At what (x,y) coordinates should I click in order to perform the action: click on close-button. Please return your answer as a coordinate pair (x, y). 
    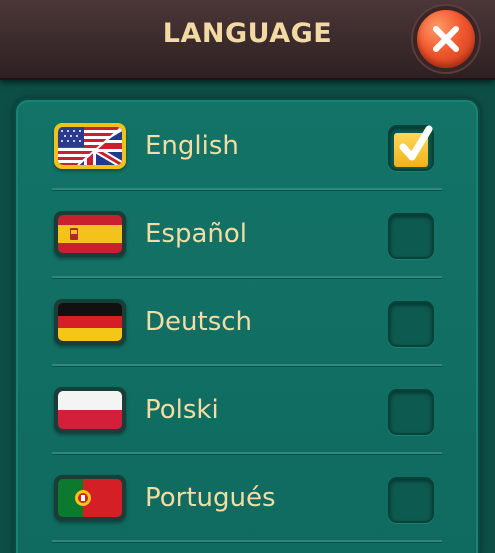
    Looking at the image, I should click on (446, 39).